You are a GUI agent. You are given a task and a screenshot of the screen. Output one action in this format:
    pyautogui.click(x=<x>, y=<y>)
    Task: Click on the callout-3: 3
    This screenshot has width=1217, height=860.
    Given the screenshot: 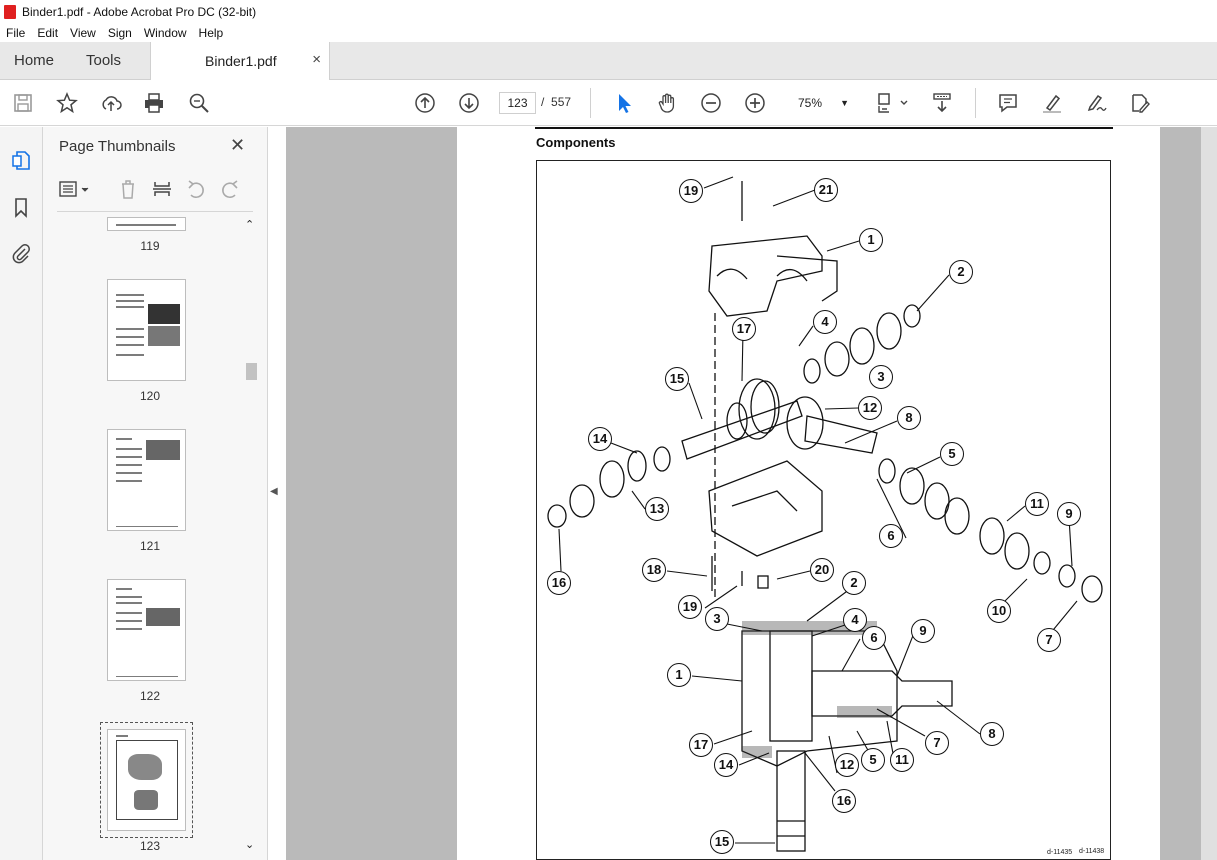 What is the action you would take?
    pyautogui.click(x=881, y=377)
    